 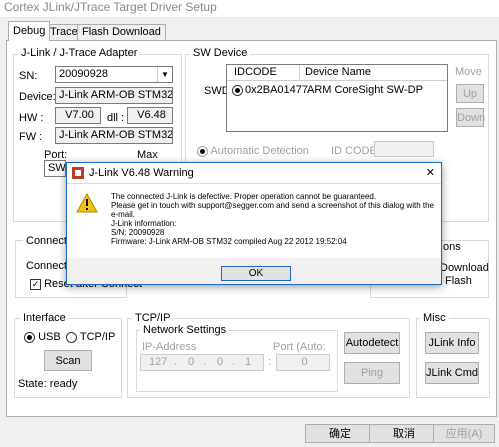 What do you see at coordinates (68, 360) in the screenshot?
I see `scan-button: Scan` at bounding box center [68, 360].